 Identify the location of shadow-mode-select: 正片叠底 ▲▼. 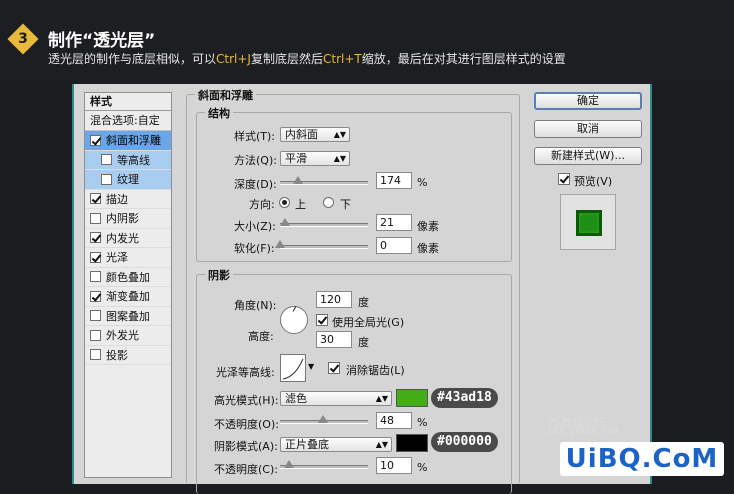
(336, 444).